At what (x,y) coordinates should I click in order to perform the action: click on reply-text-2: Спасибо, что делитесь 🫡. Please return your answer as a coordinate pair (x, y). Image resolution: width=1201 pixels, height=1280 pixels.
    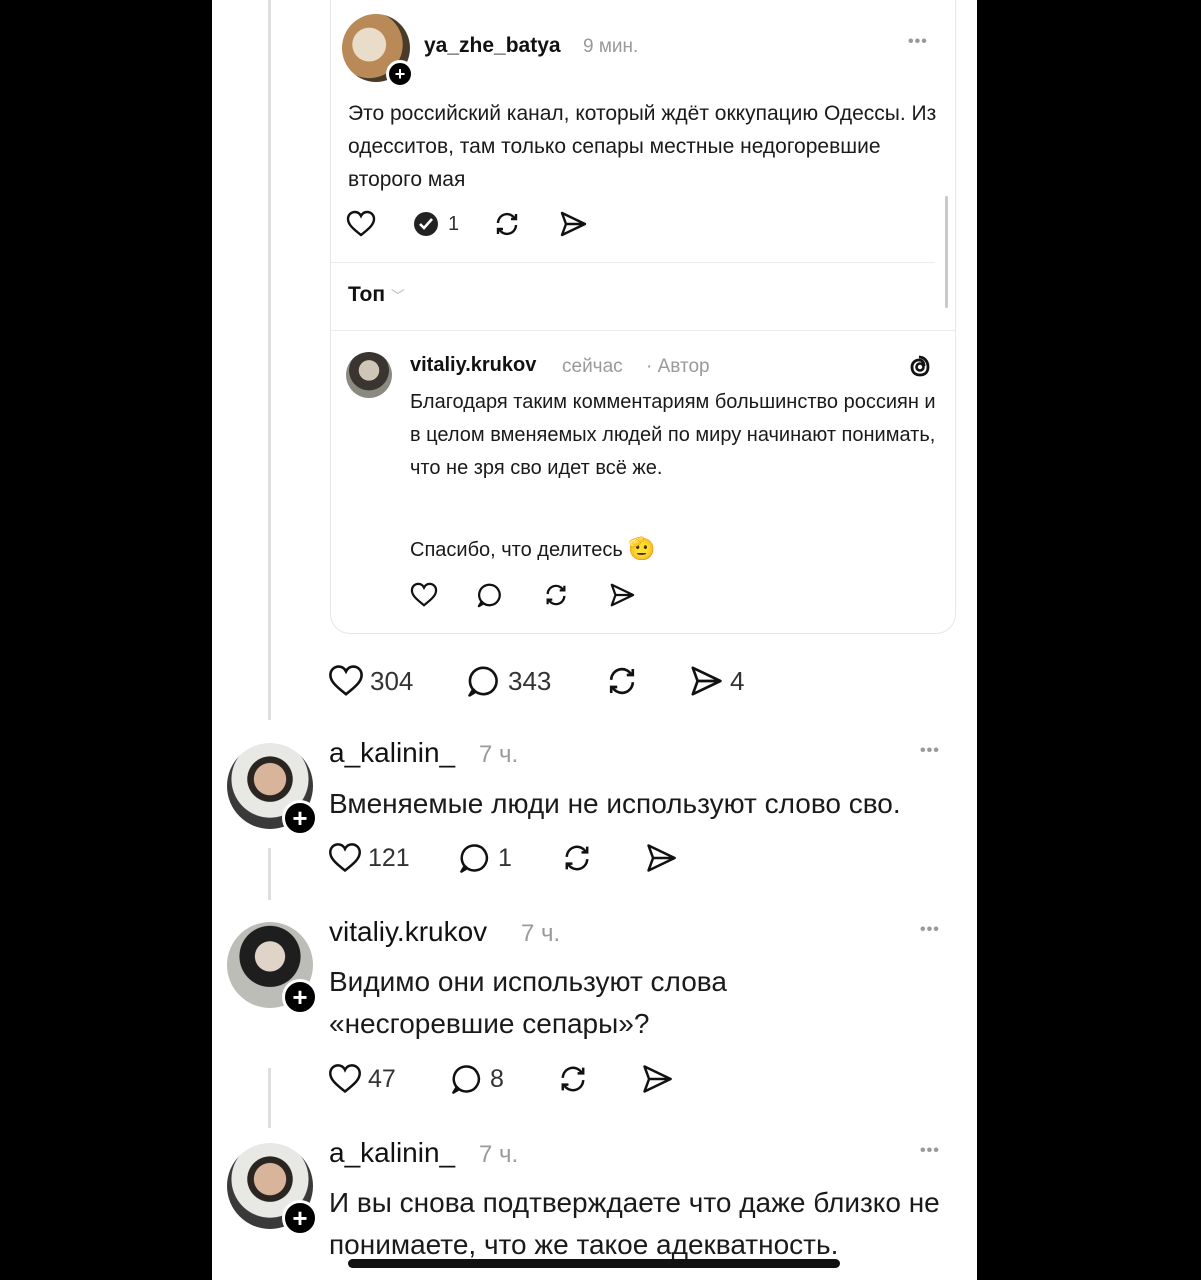
    Looking at the image, I should click on (533, 549).